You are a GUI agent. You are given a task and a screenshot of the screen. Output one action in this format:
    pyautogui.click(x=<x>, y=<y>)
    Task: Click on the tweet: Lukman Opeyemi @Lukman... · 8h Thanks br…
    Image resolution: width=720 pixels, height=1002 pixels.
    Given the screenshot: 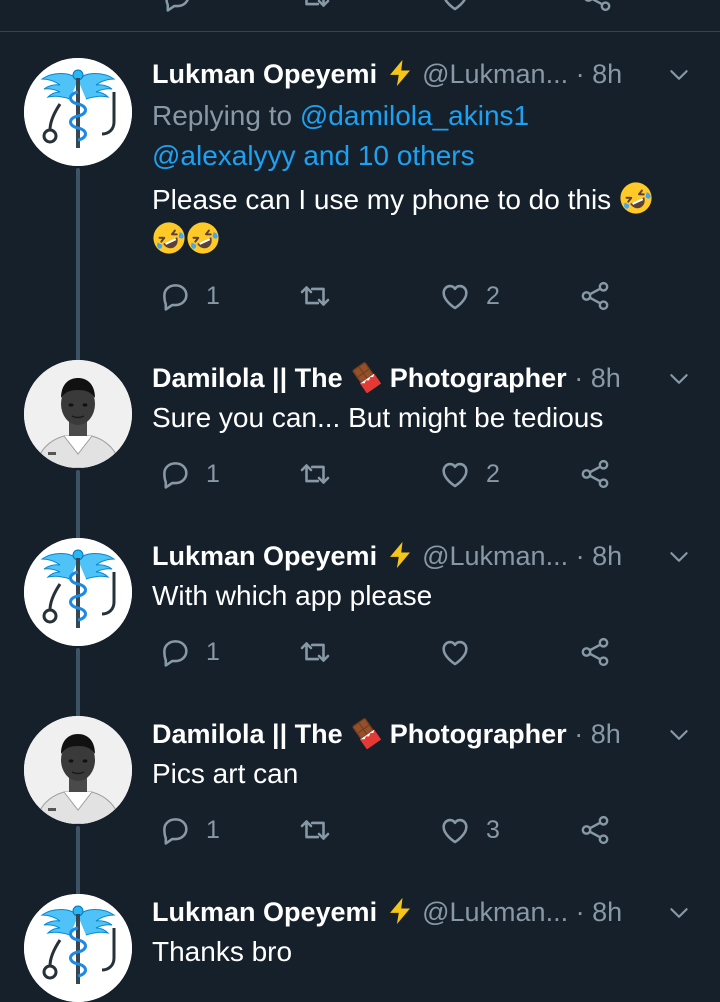 What is the action you would take?
    pyautogui.click(x=360, y=947)
    